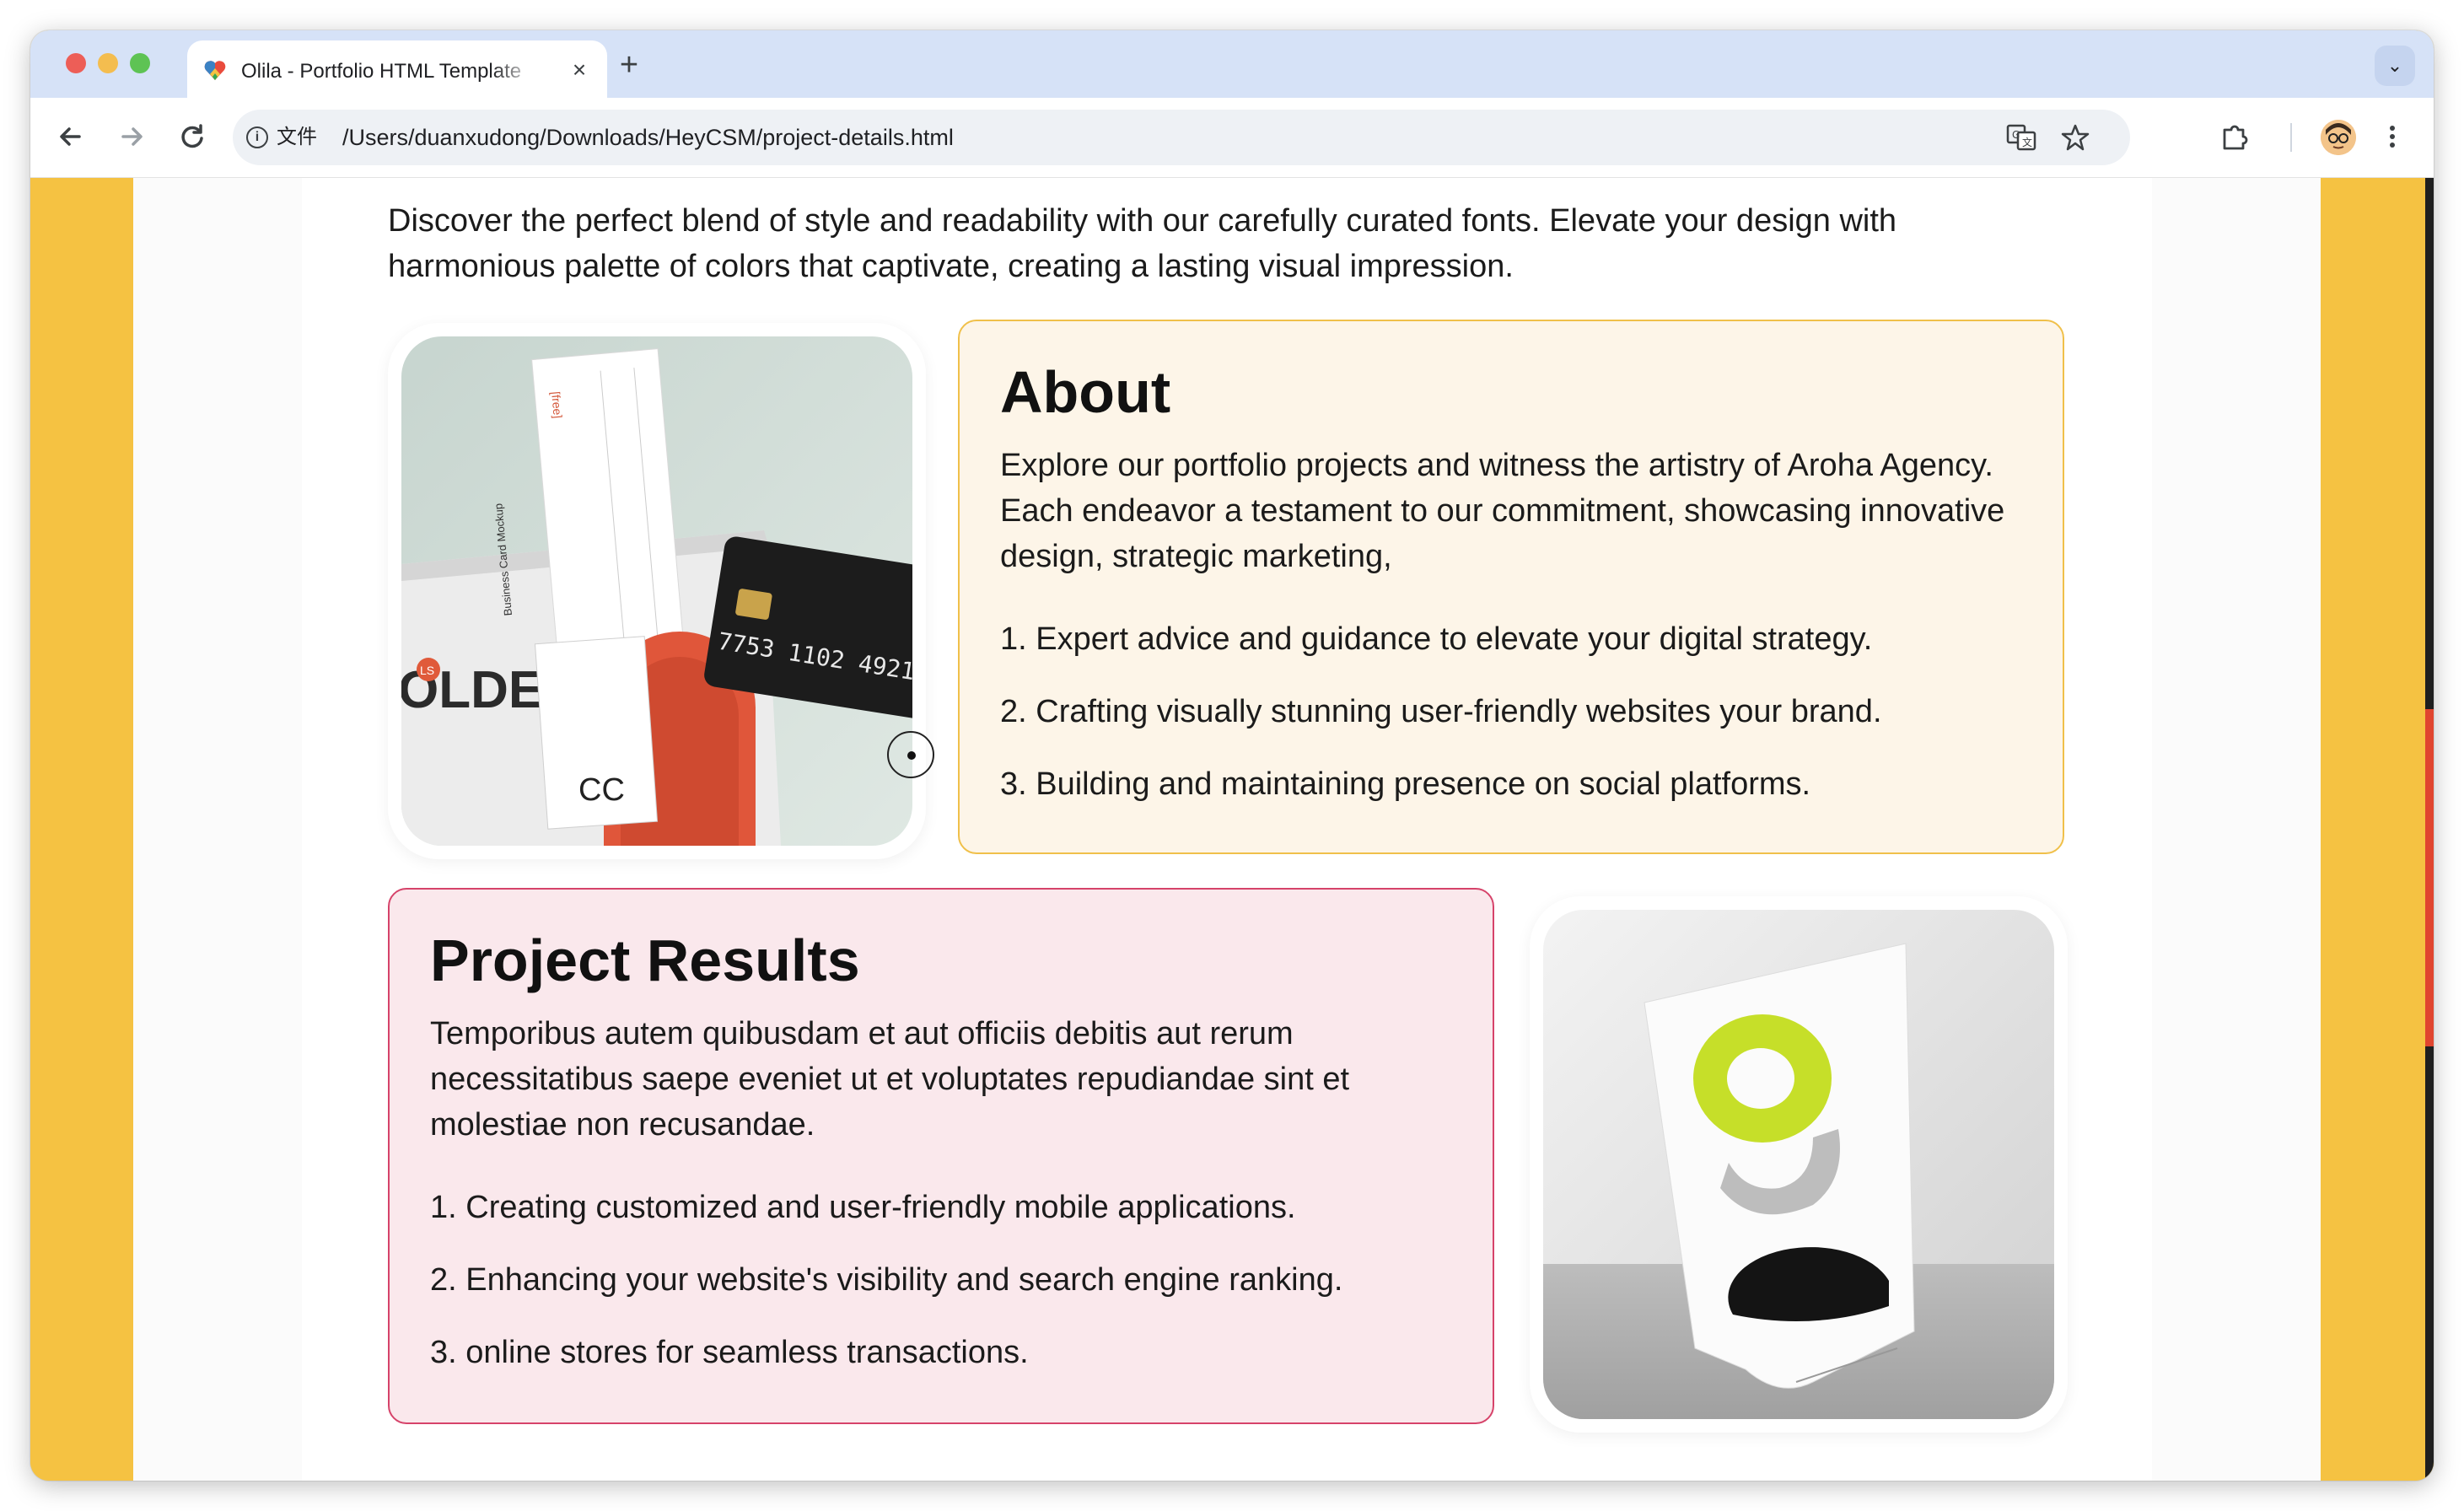  Describe the element at coordinates (2016, 135) in the screenshot. I see `svg-text: G` at that location.